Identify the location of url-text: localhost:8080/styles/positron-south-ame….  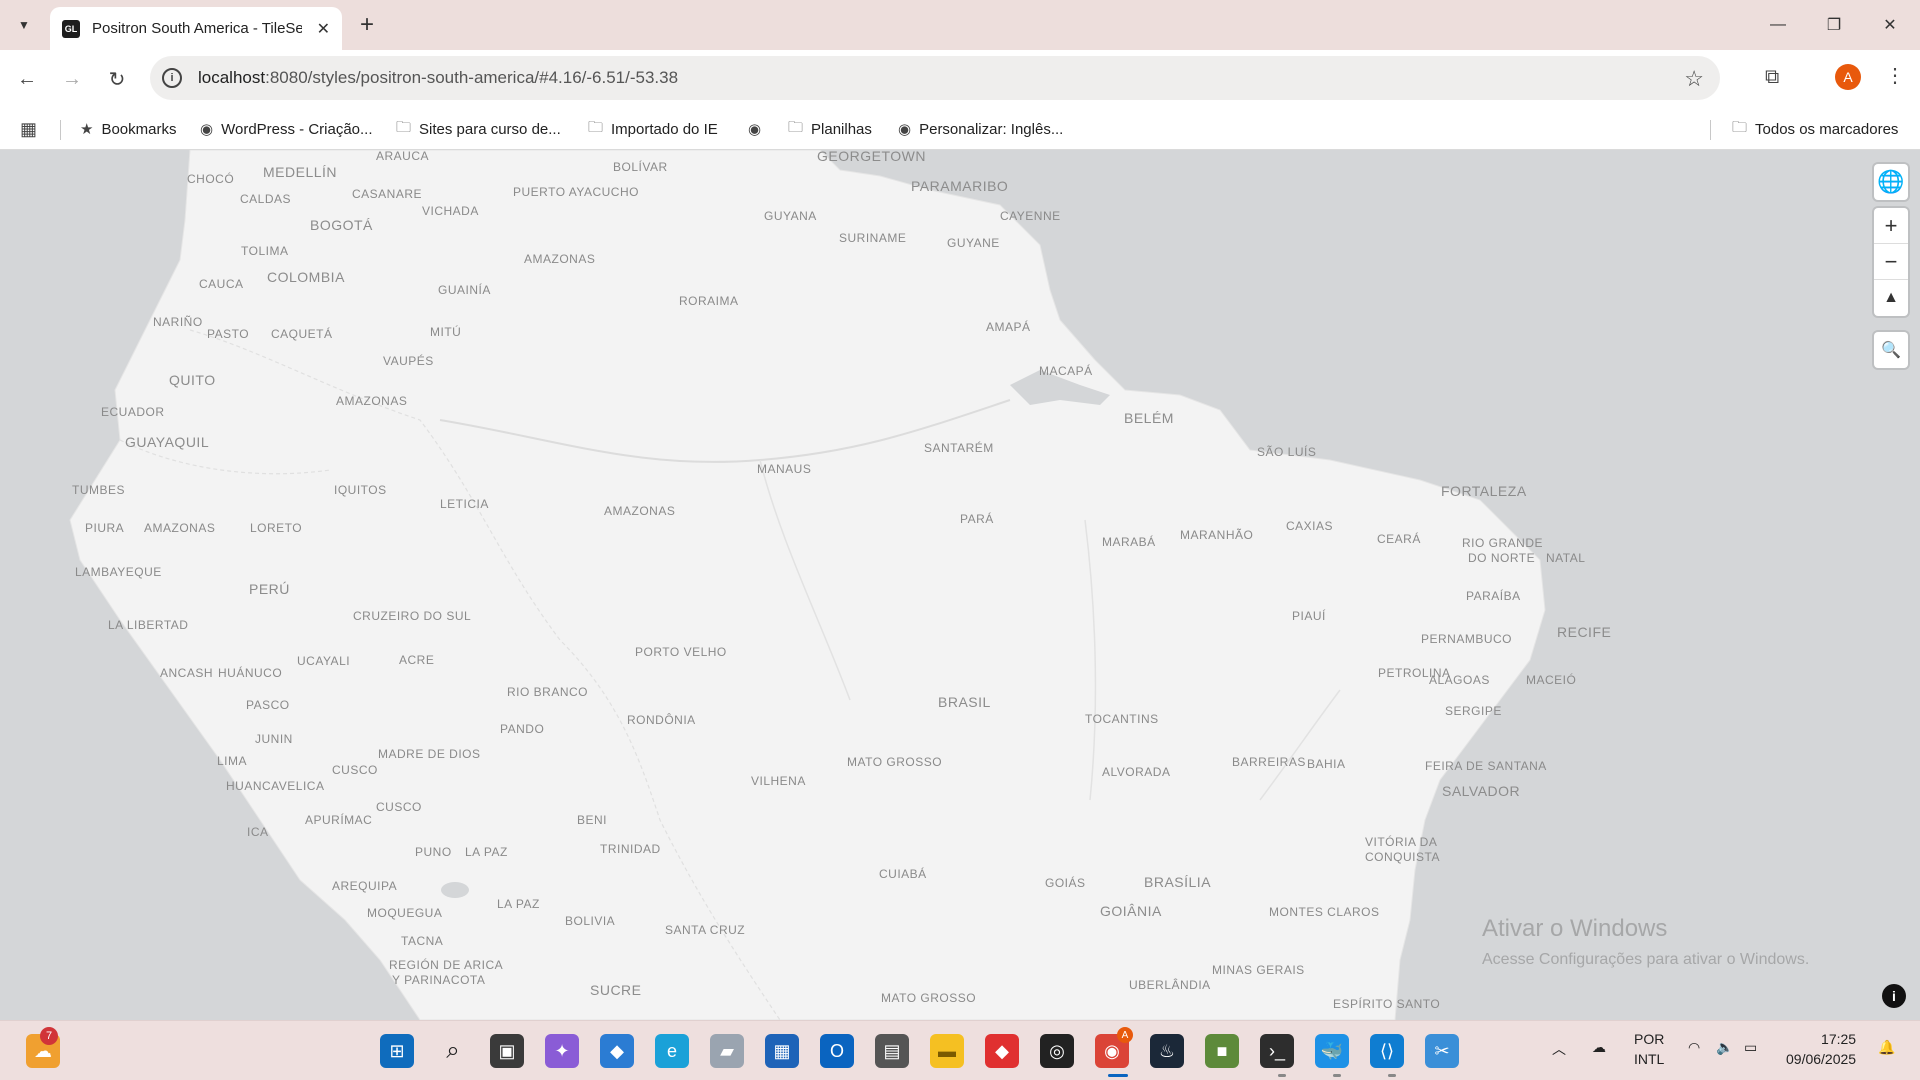
(438, 78).